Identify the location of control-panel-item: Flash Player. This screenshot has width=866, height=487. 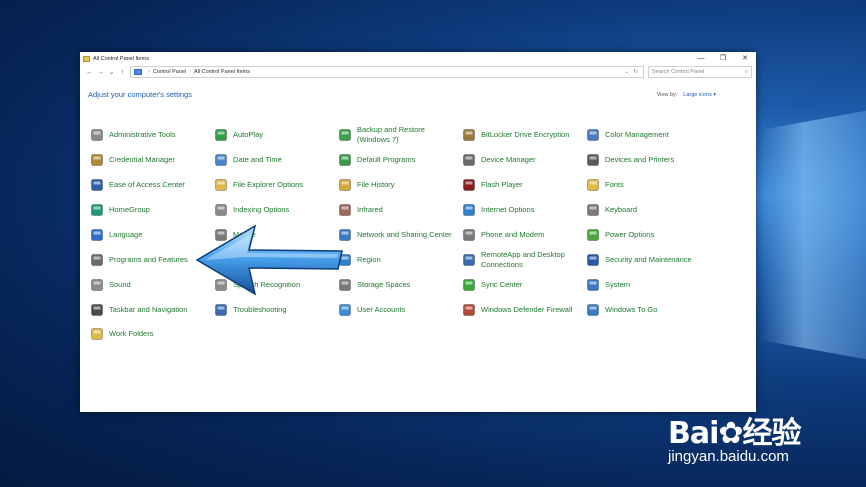
(521, 185).